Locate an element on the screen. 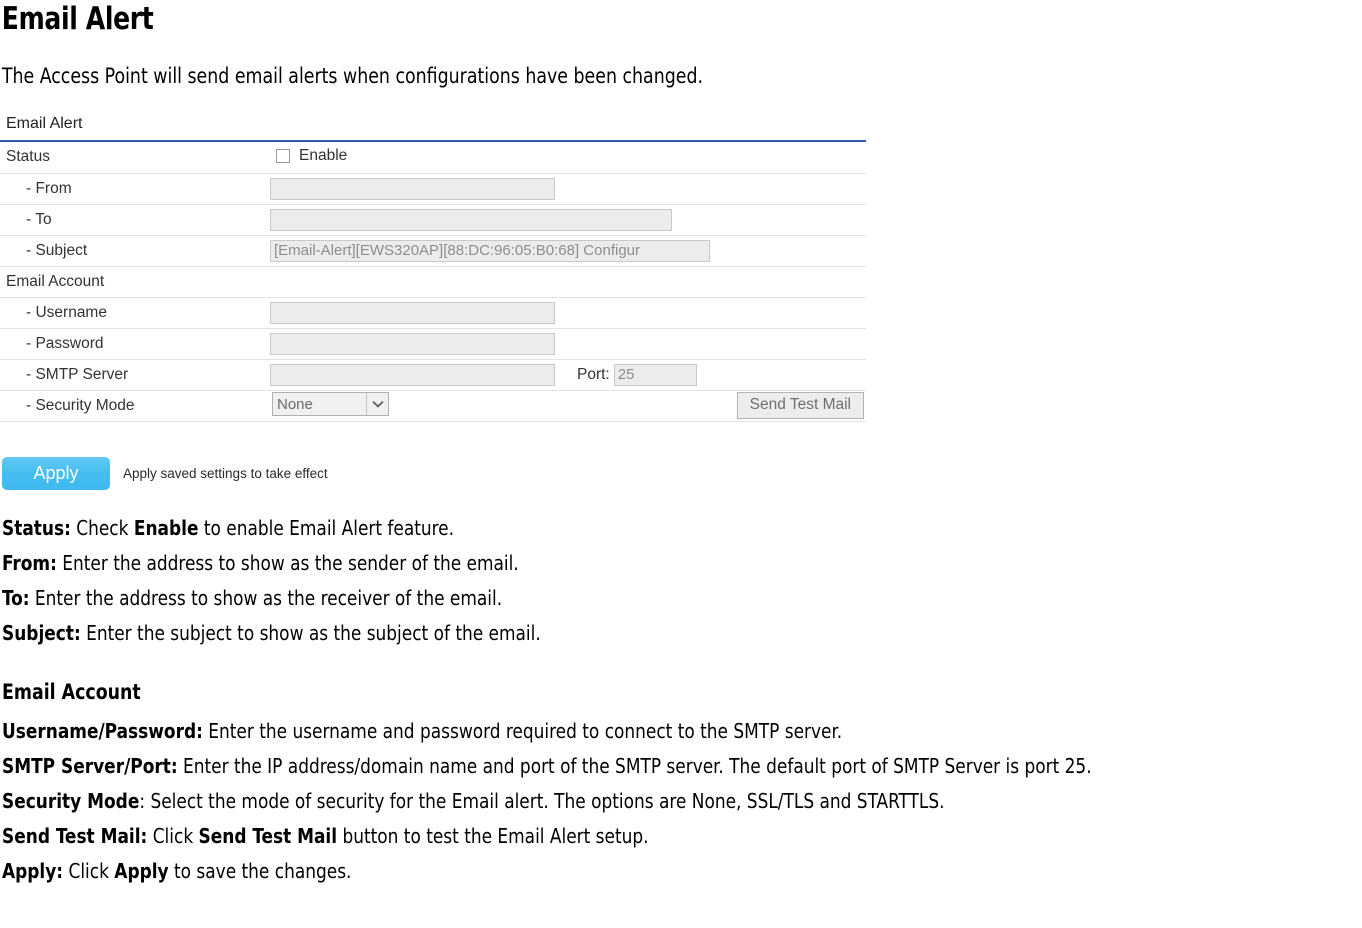  row-label-email-account: Email Account is located at coordinates (135, 282).